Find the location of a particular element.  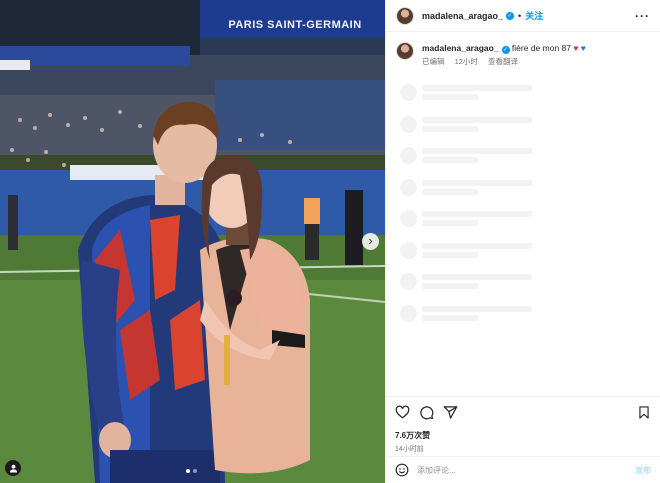

caption-line: madalena_aragao_ ✓ fière de mon 87 ♥ ♥ is located at coordinates (504, 48).